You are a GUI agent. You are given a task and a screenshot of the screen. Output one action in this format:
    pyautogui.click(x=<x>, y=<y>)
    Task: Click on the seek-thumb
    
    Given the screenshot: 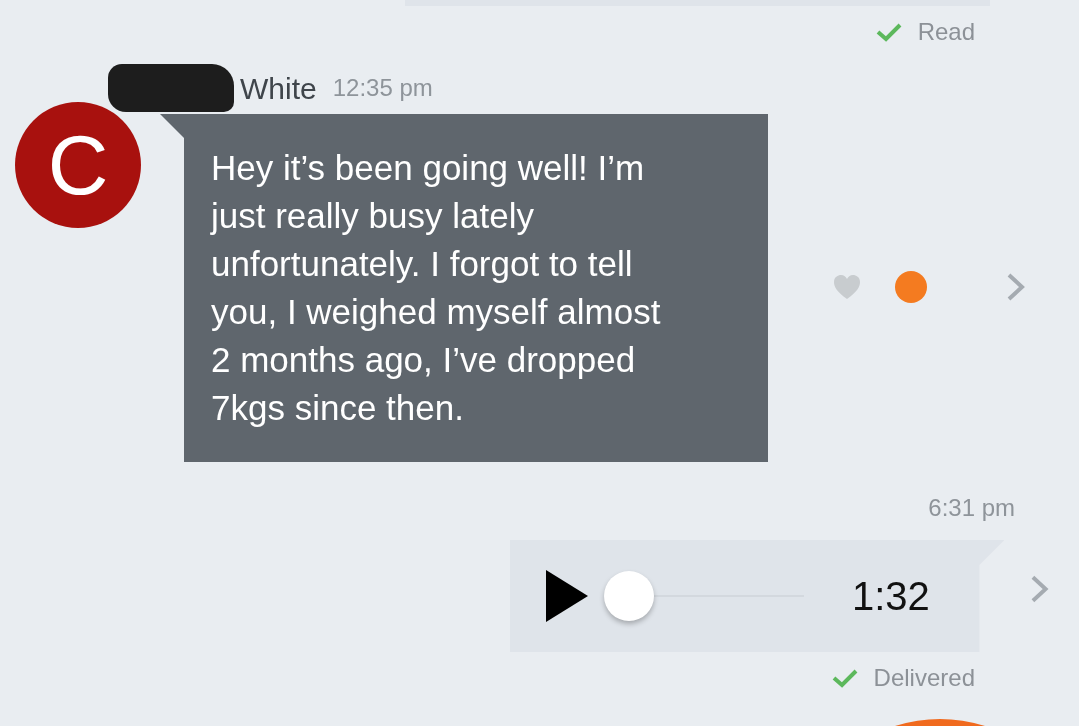 What is the action you would take?
    pyautogui.click(x=629, y=596)
    